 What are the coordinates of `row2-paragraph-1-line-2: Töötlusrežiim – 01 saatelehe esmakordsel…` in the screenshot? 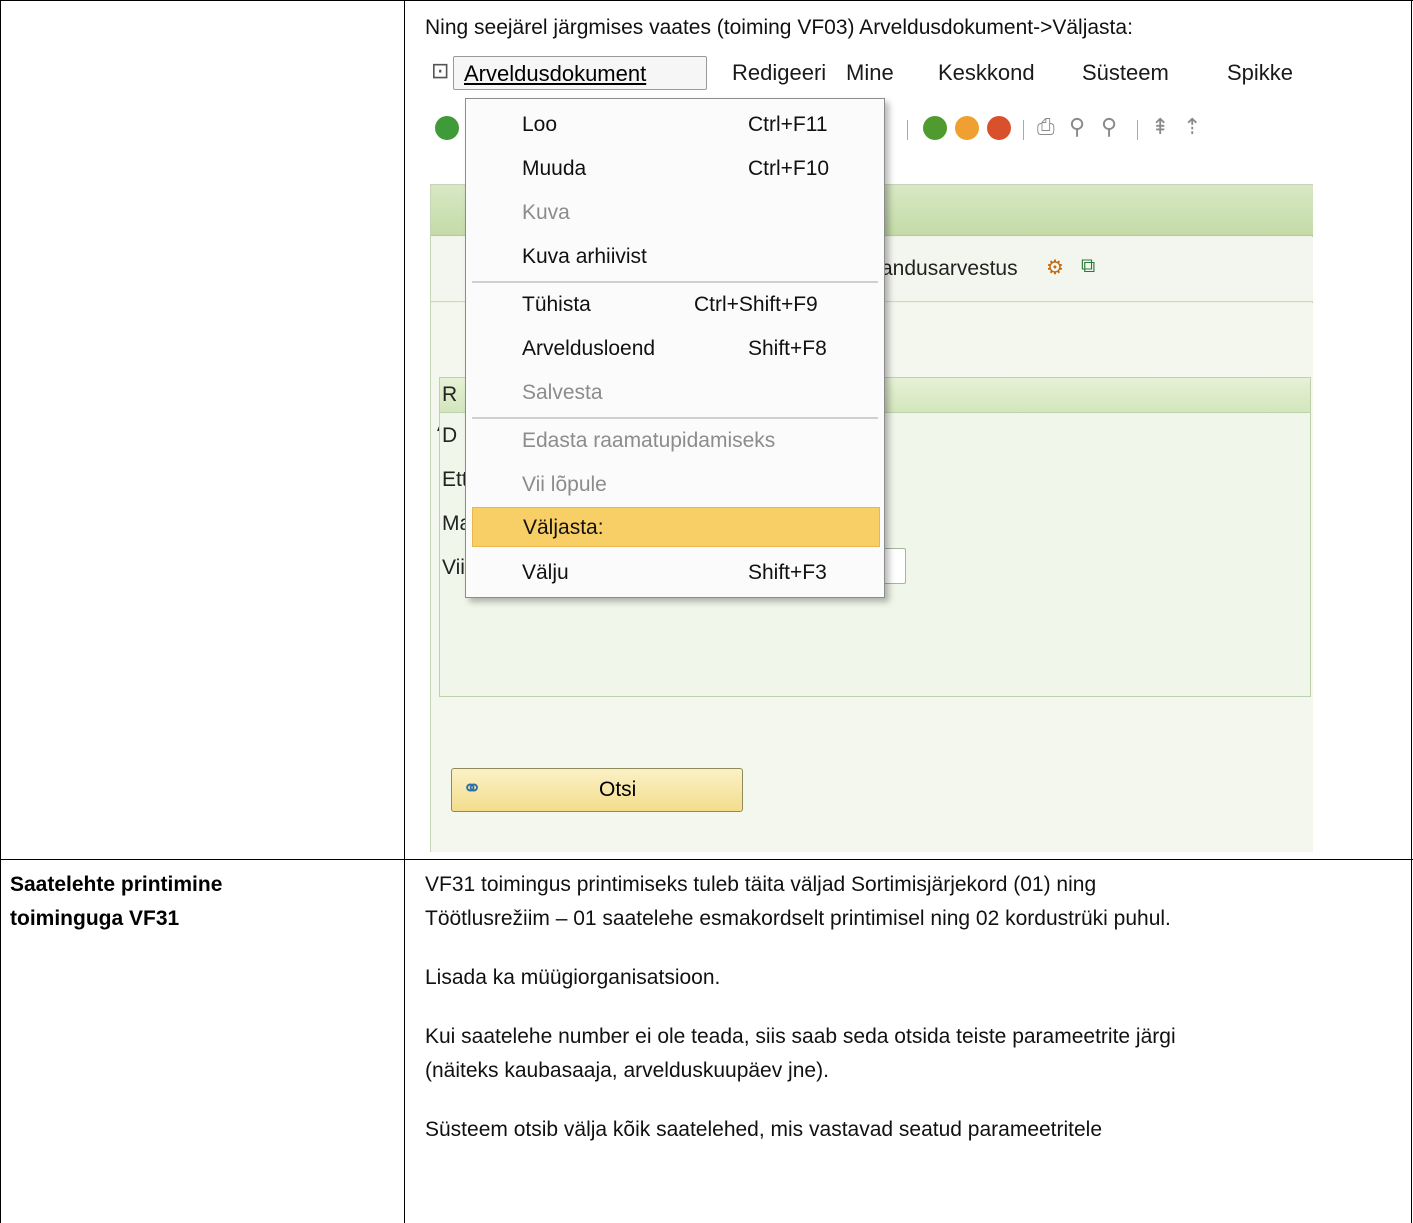 It's located at (798, 918).